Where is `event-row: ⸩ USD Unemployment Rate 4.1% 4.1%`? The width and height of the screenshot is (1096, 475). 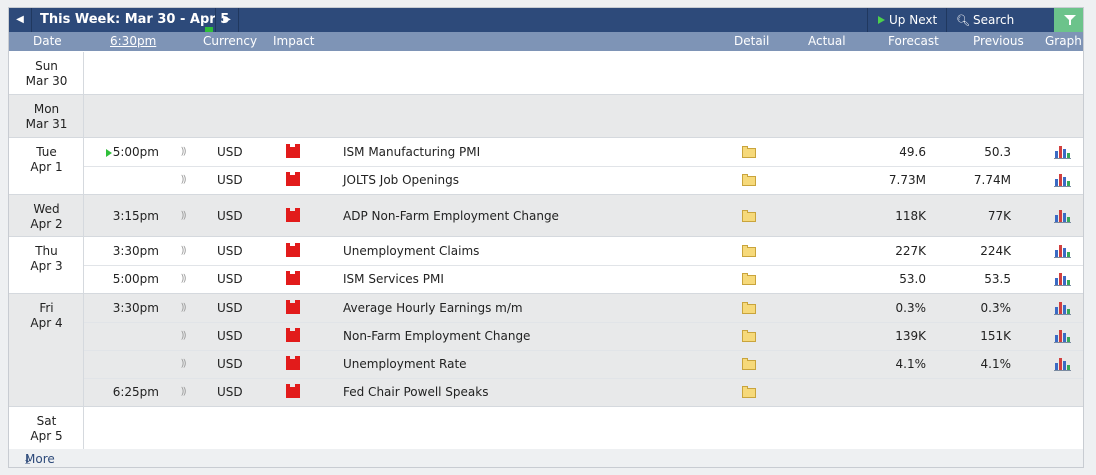 event-row: ⸩ USD Unemployment Rate 4.1% 4.1% is located at coordinates (546, 364).